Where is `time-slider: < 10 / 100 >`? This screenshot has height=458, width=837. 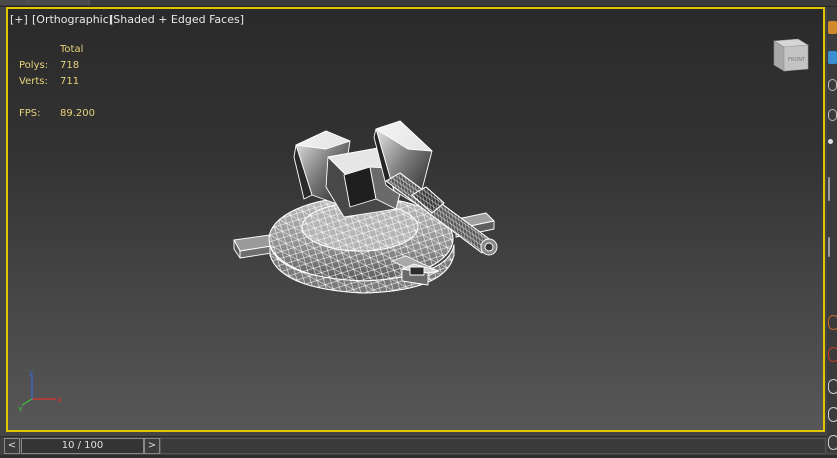 time-slider: < 10 / 100 > is located at coordinates (413, 445).